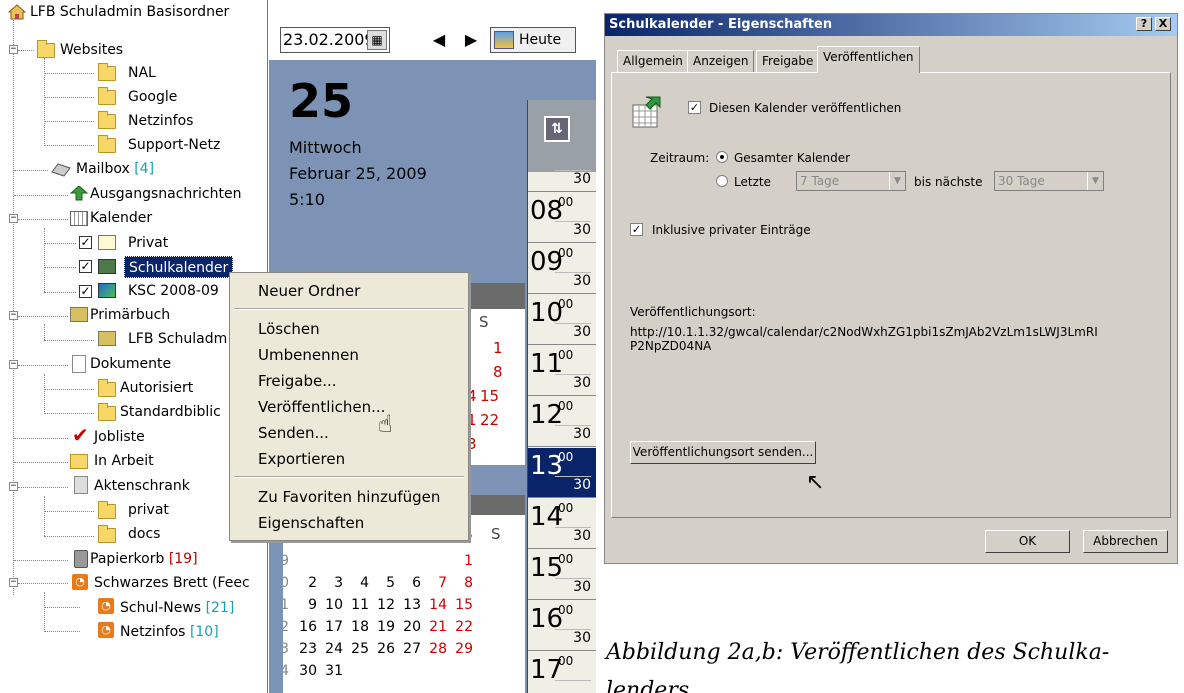  Describe the element at coordinates (335, 40) in the screenshot. I see `date-field: 23.02.2009 ▦` at that location.